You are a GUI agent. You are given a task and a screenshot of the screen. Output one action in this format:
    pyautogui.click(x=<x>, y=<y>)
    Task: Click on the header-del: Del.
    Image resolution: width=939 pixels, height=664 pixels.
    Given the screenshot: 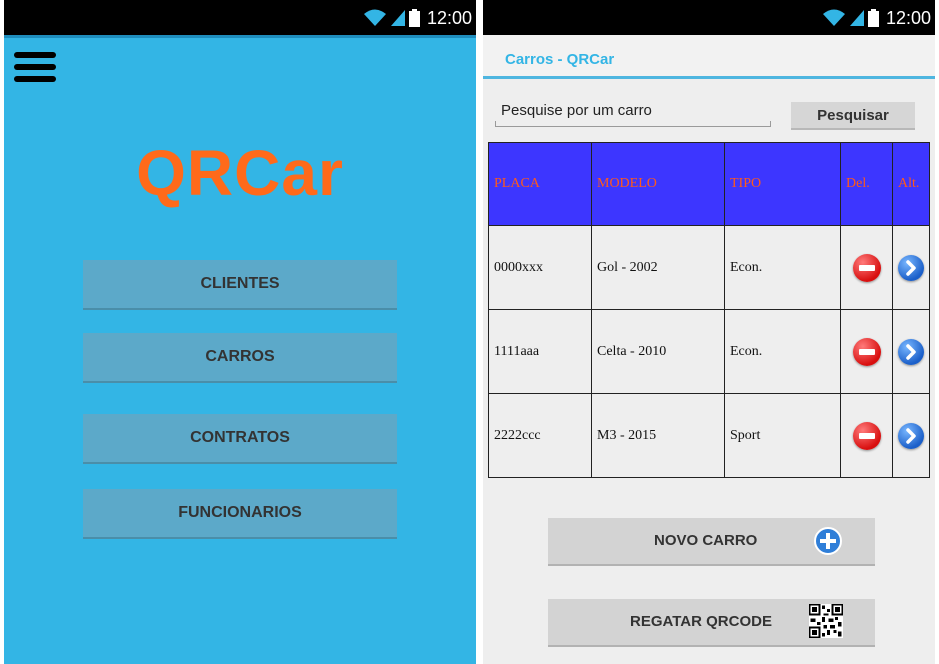 What is the action you would take?
    pyautogui.click(x=866, y=184)
    